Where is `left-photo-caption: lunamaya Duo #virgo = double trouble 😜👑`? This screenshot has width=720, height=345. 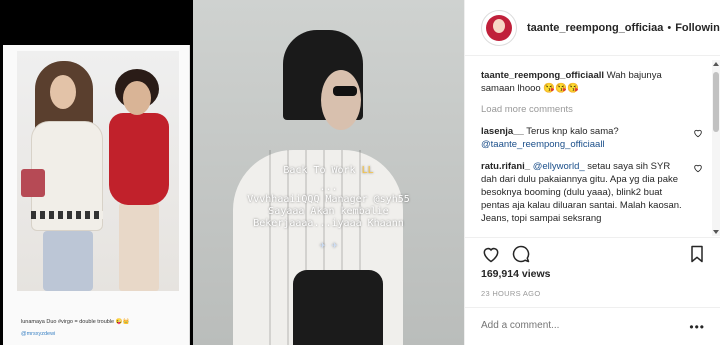 left-photo-caption: lunamaya Duo #virgo = double trouble 😜👑 is located at coordinates (75, 322).